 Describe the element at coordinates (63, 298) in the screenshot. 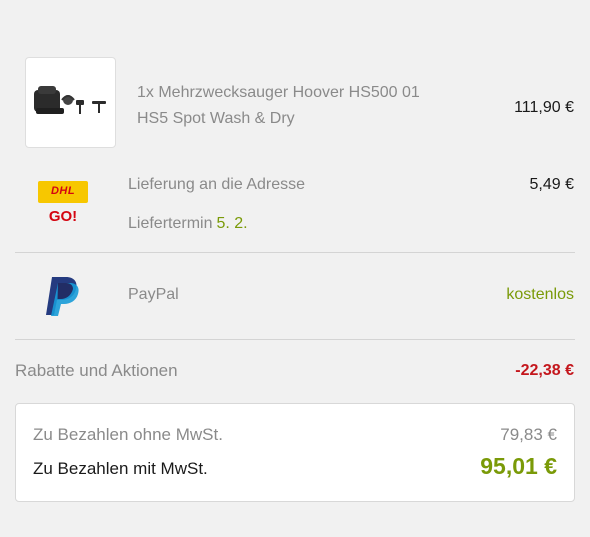

I see `paypal-logo` at that location.